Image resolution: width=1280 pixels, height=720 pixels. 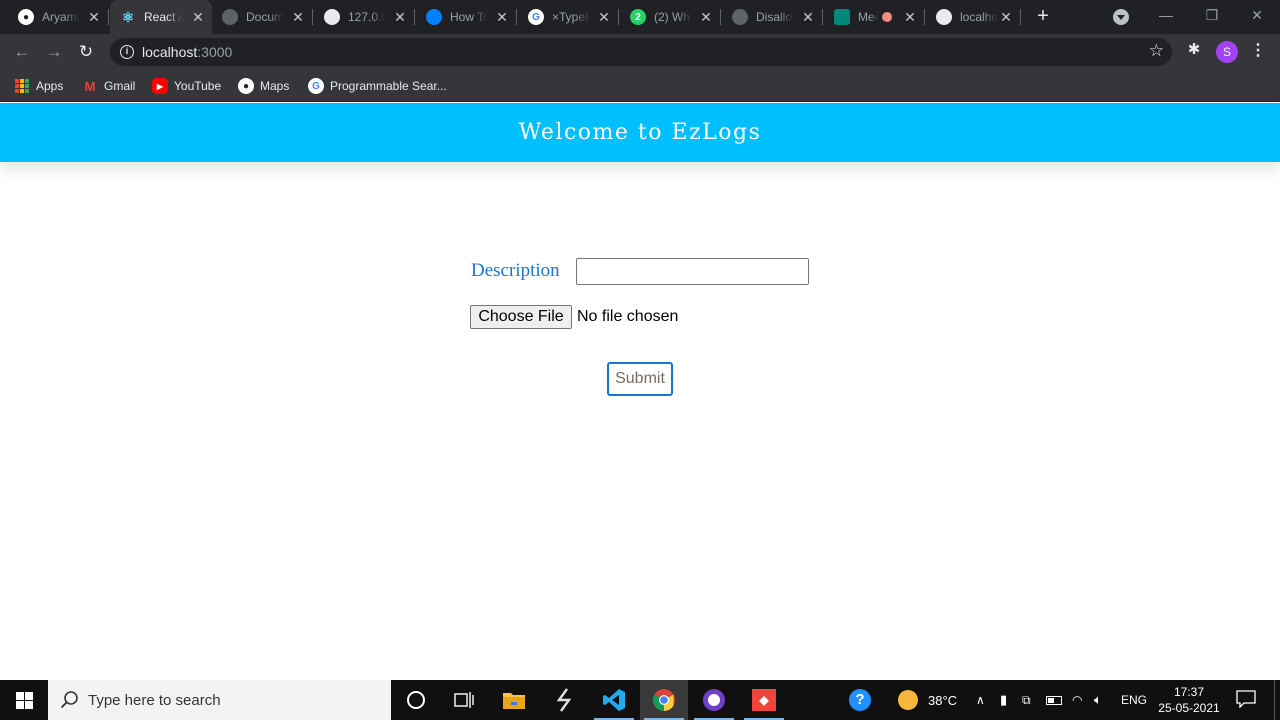 I want to click on tab-react-app: ⚛ React App ✕, so click(x=161, y=17).